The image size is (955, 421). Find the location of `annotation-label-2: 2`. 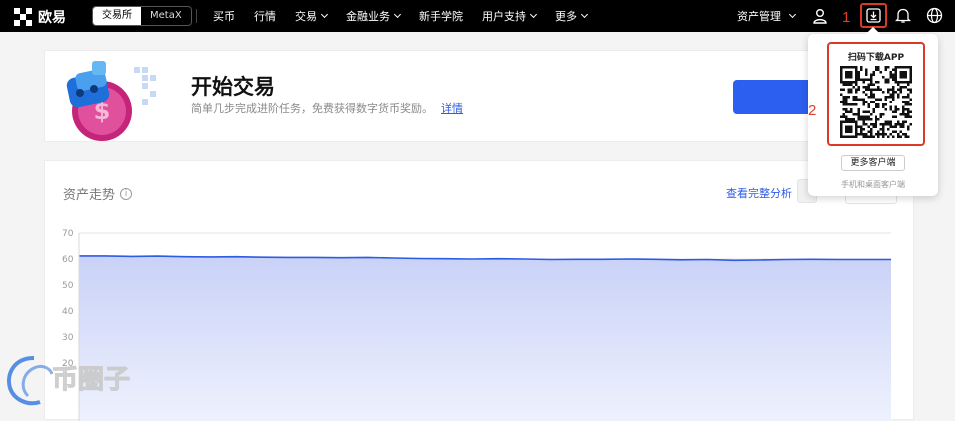

annotation-label-2: 2 is located at coordinates (812, 110).